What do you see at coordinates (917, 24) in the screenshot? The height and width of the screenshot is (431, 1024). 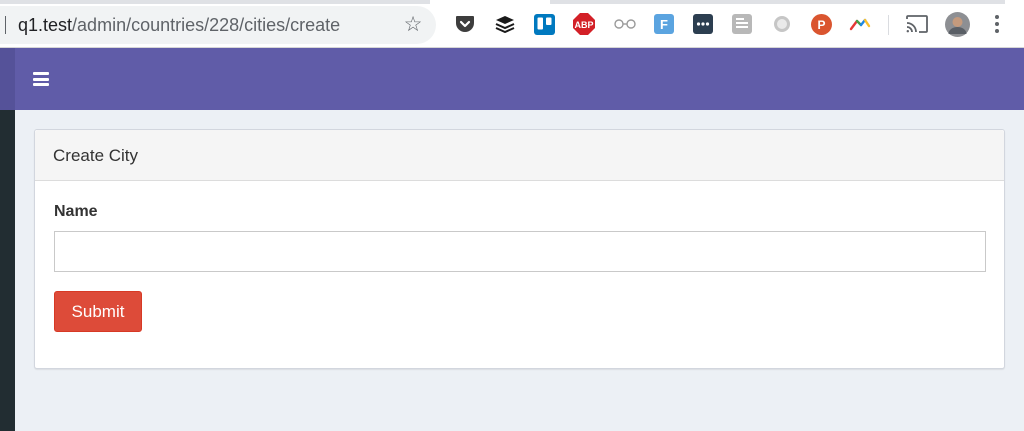 I see `cast-icon` at bounding box center [917, 24].